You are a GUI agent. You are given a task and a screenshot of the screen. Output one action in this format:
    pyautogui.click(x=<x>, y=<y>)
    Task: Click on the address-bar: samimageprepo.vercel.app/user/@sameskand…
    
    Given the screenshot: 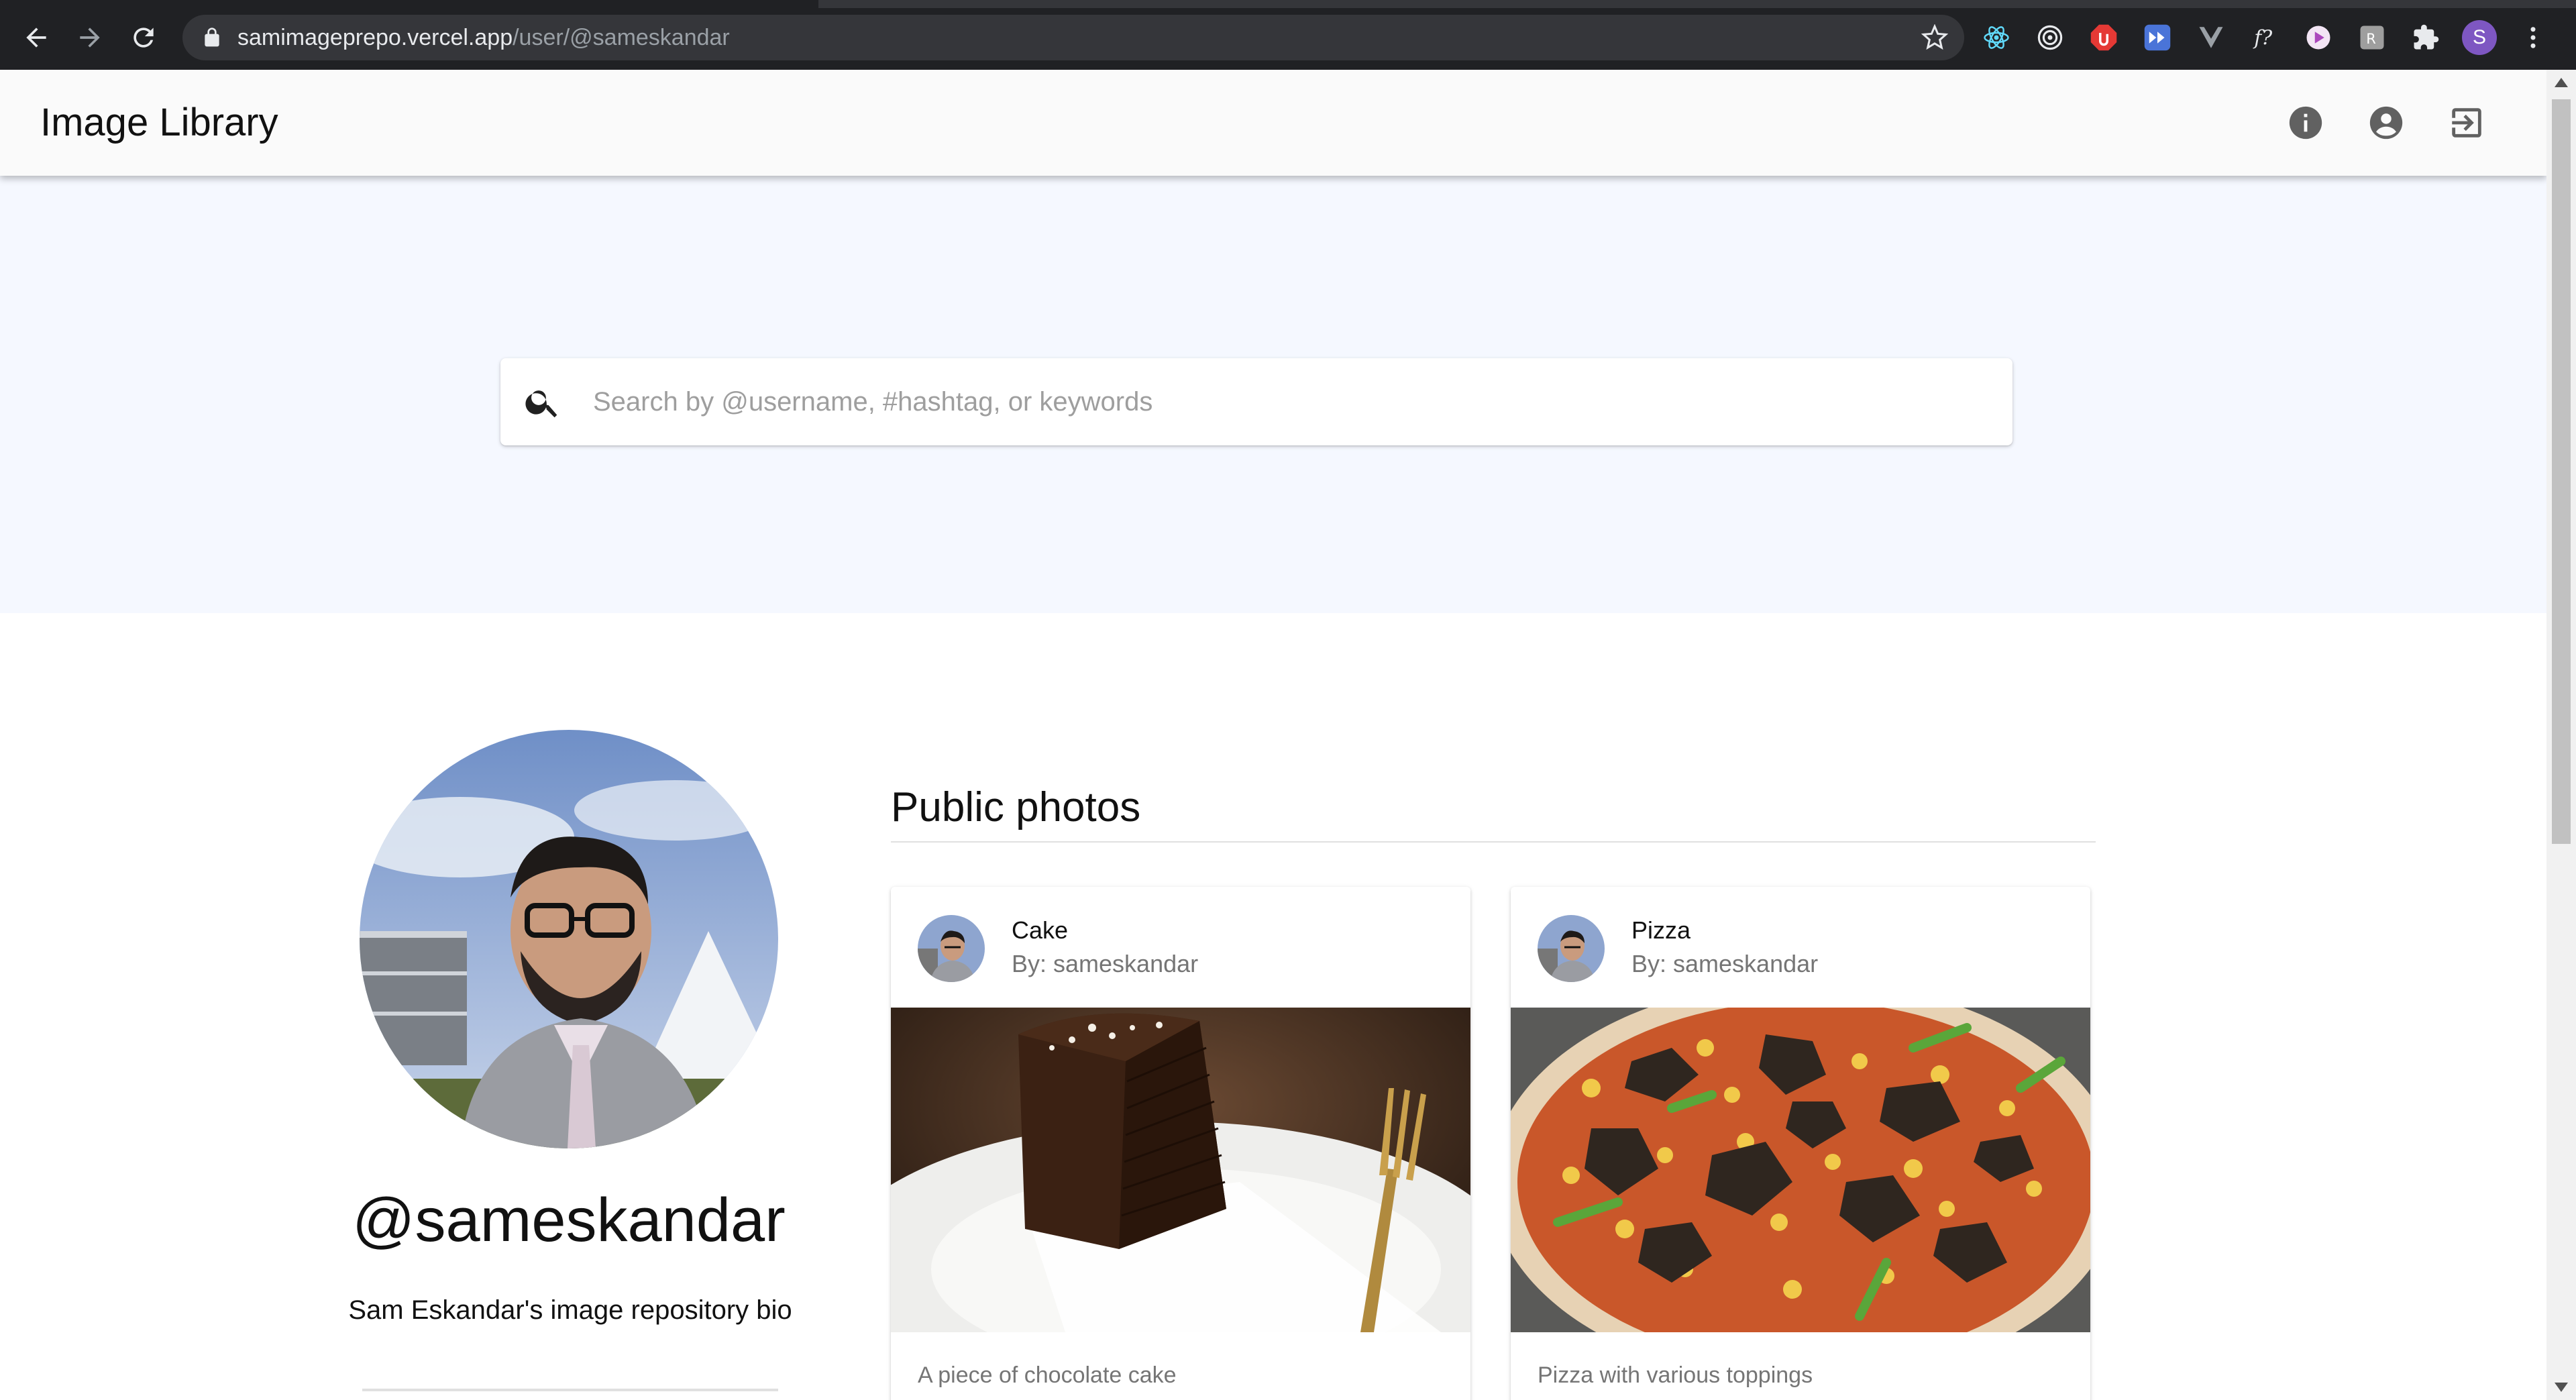 What is the action you would take?
    pyautogui.click(x=1073, y=37)
    